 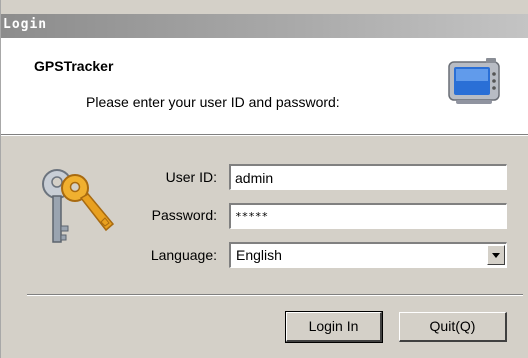 What do you see at coordinates (334, 327) in the screenshot?
I see `login-button: Login In` at bounding box center [334, 327].